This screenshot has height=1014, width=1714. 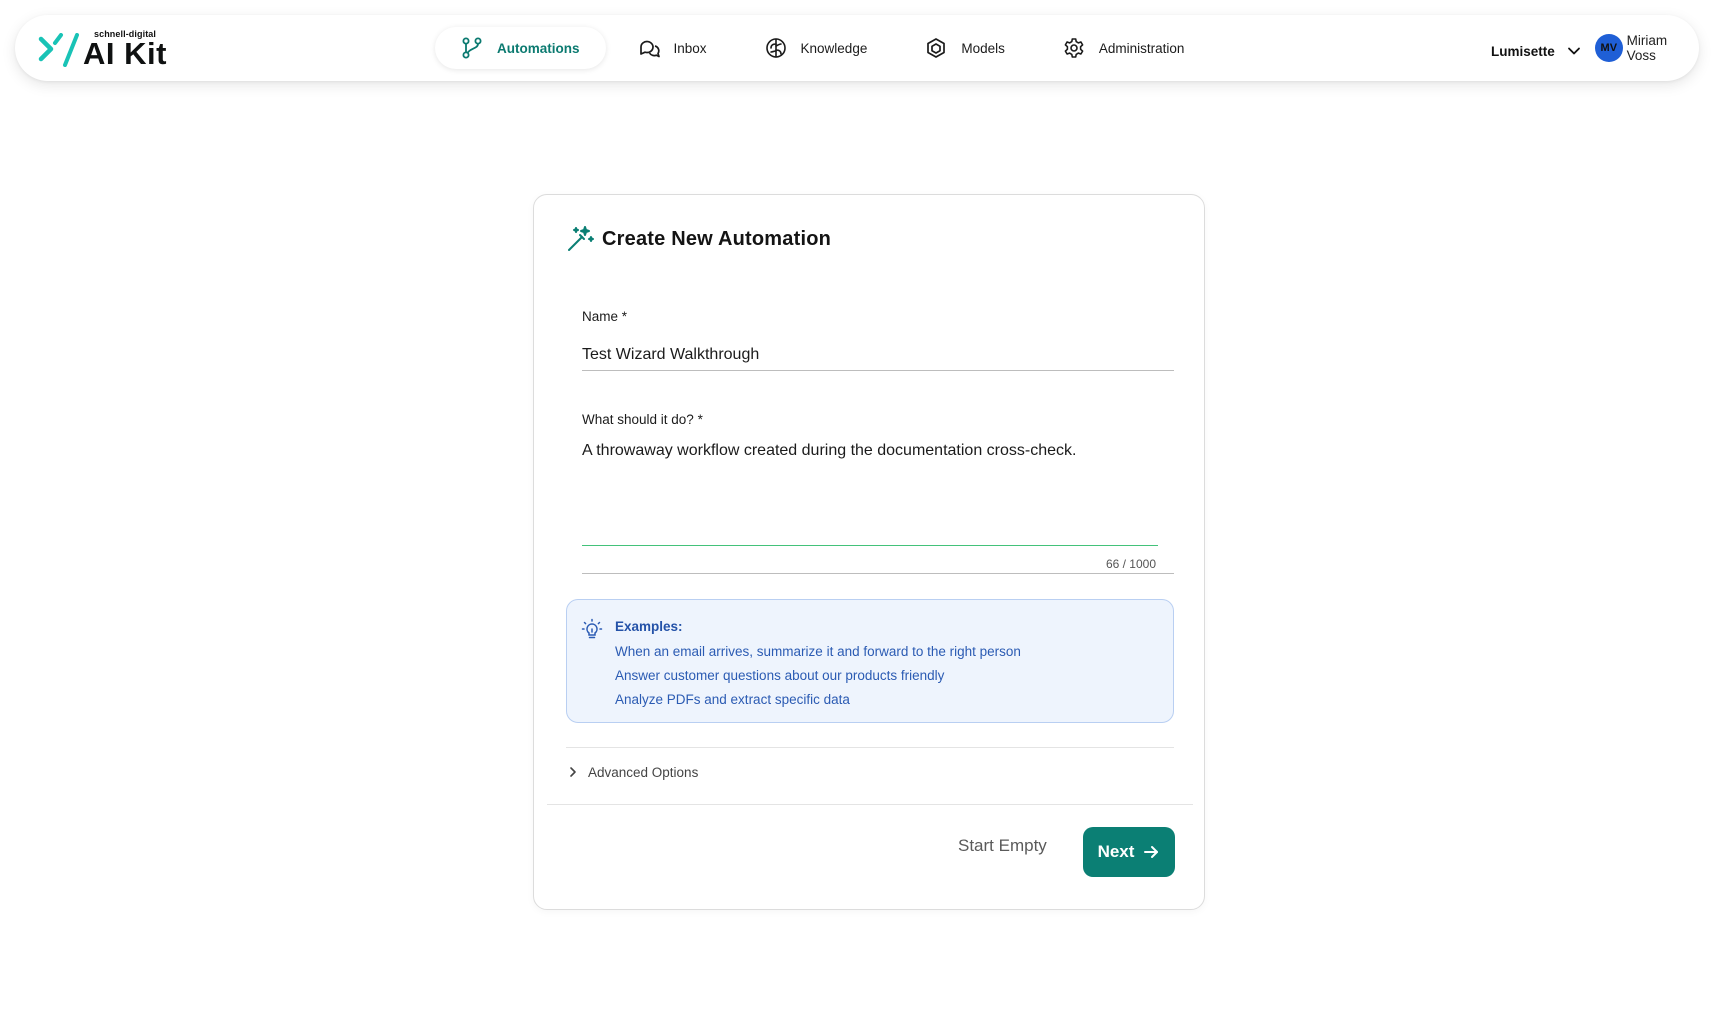 I want to click on advanced-options-toggle: Advanced Options, so click(x=632, y=772).